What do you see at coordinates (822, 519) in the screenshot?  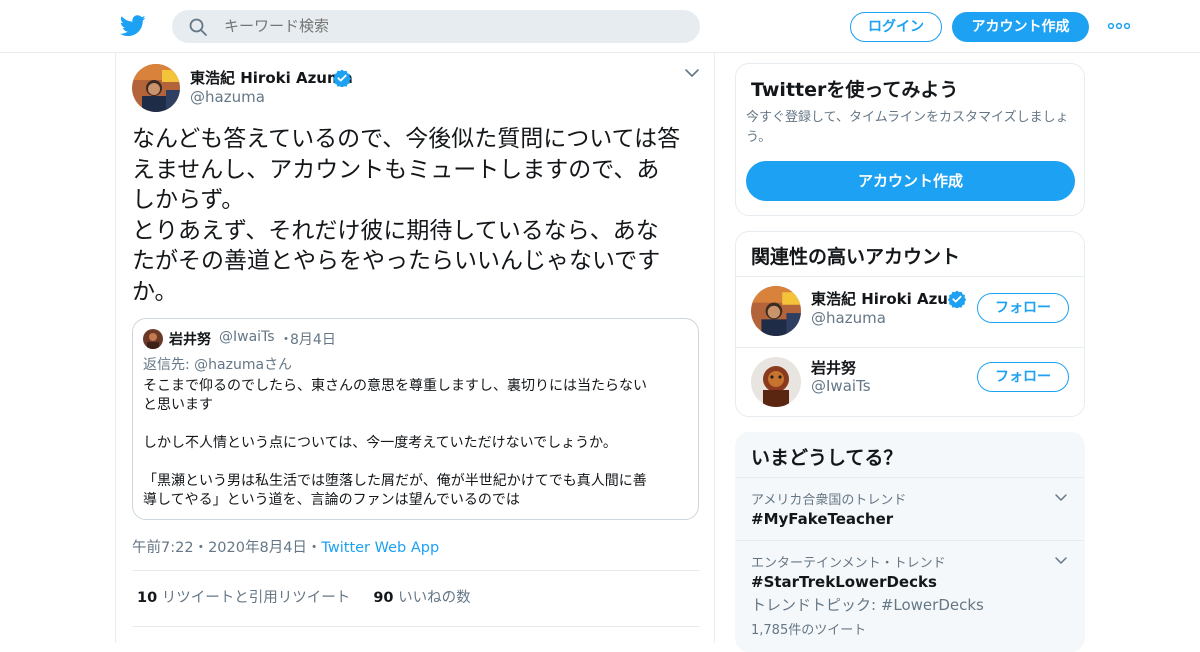 I see `trend-hashtag: #MyFakeTeacher` at bounding box center [822, 519].